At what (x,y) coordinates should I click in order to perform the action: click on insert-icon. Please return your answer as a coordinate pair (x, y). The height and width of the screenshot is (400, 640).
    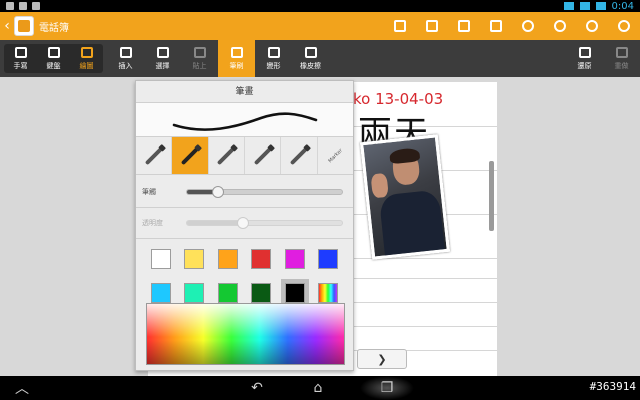
    Looking at the image, I should click on (125, 52).